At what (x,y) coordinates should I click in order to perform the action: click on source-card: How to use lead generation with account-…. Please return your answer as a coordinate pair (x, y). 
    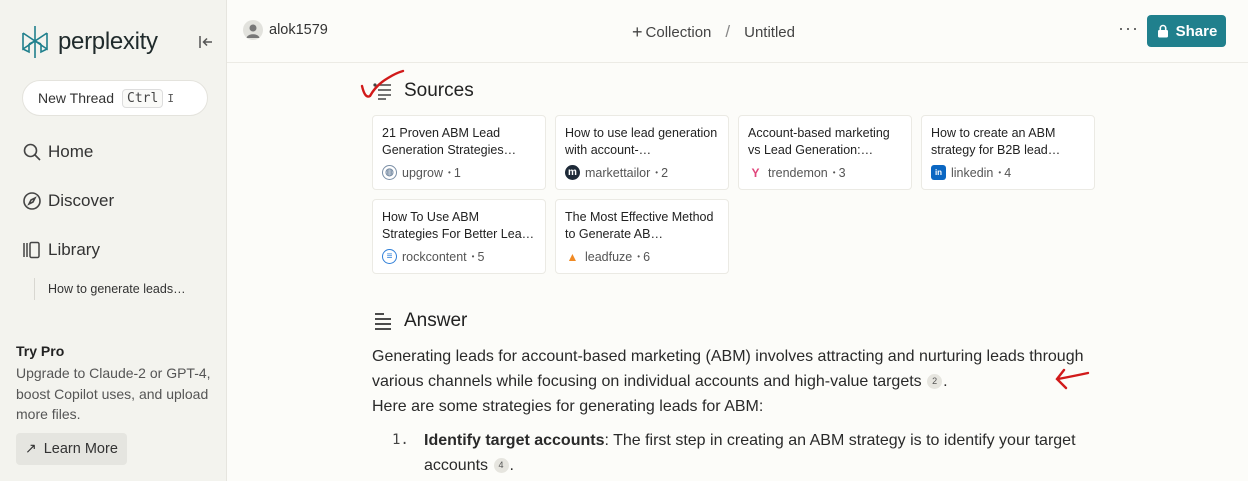
    Looking at the image, I should click on (642, 152).